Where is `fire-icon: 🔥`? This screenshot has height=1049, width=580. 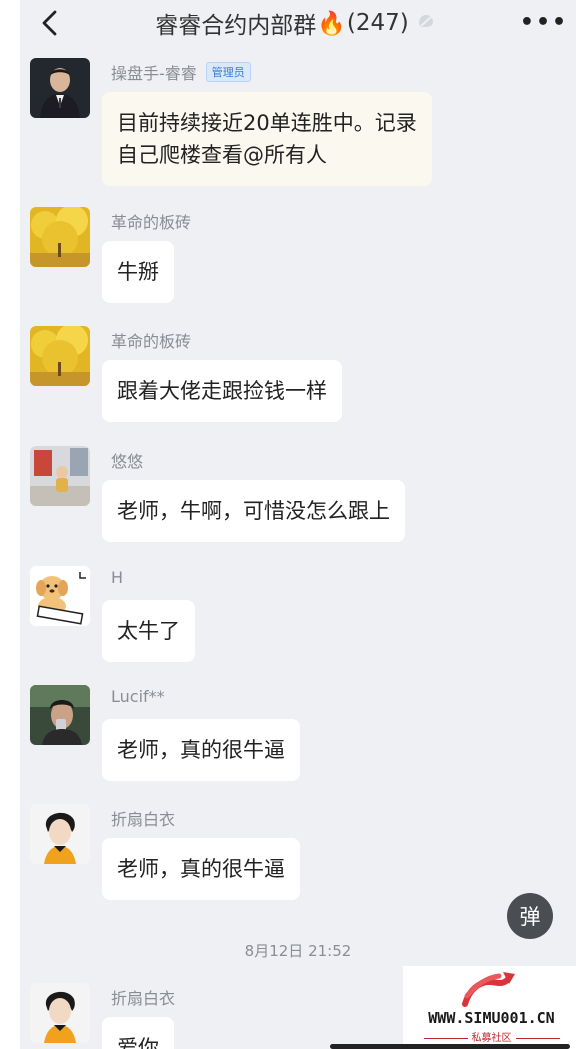
fire-icon: 🔥 is located at coordinates (331, 23).